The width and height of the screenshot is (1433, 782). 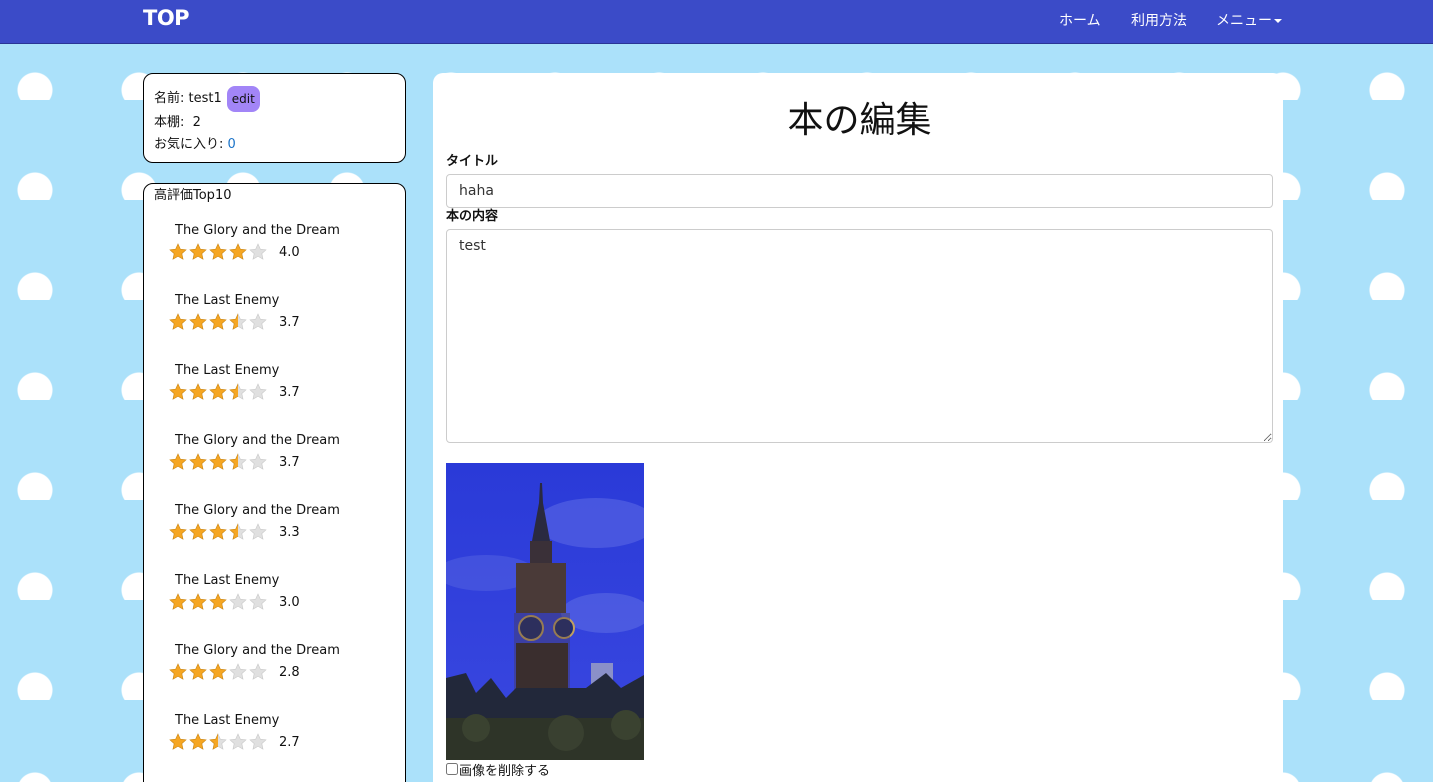 What do you see at coordinates (274, 145) in the screenshot?
I see `favorites-row: お気に入り: 0` at bounding box center [274, 145].